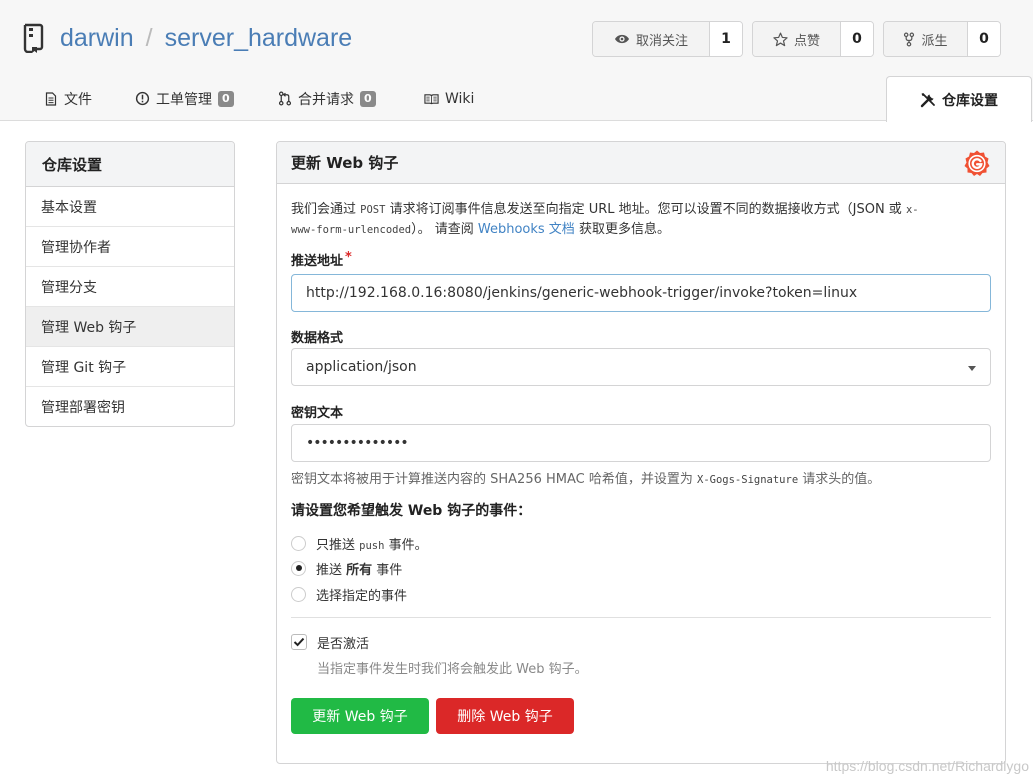 Image resolution: width=1033 pixels, height=782 pixels. I want to click on unwatch-label: 取消关注, so click(661, 41).